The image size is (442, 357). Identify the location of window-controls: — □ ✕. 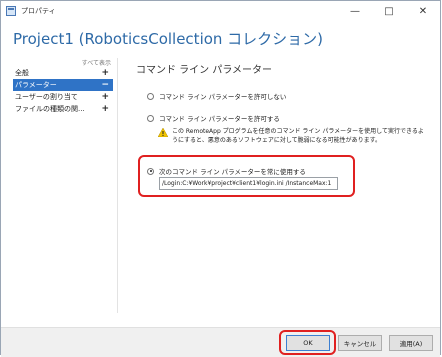
(389, 11).